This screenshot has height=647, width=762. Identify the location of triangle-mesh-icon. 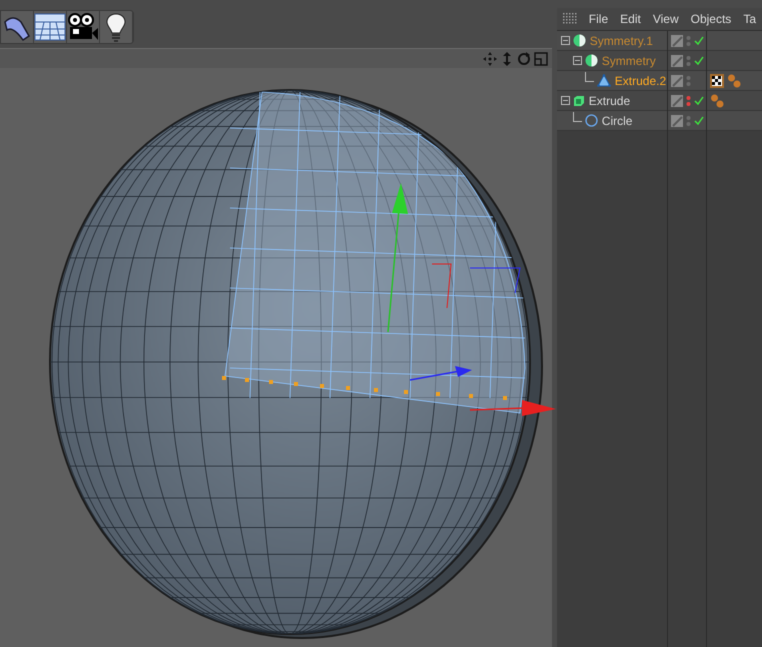
(603, 80).